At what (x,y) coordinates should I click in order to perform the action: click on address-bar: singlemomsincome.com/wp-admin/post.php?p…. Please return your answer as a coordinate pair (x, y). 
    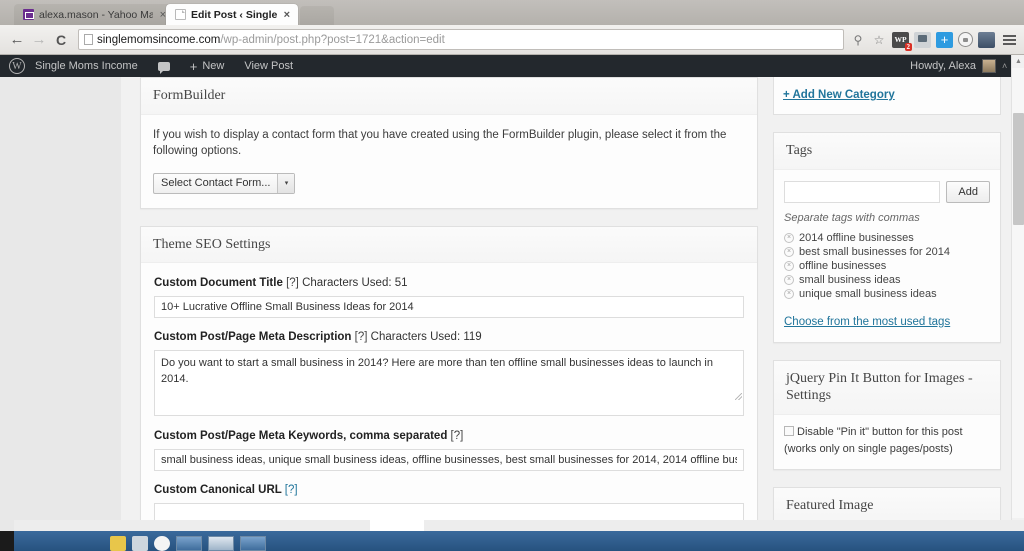
    Looking at the image, I should click on (461, 39).